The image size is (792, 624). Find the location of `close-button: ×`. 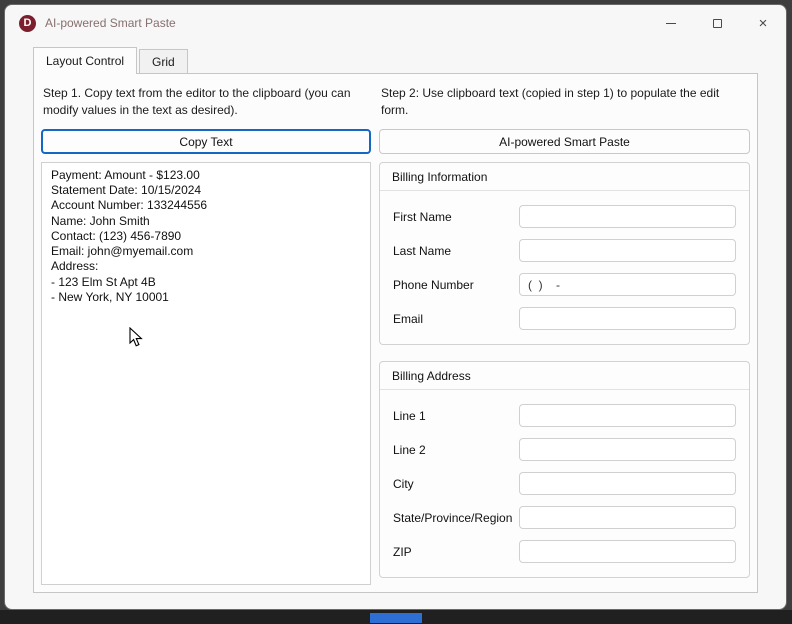

close-button: × is located at coordinates (763, 23).